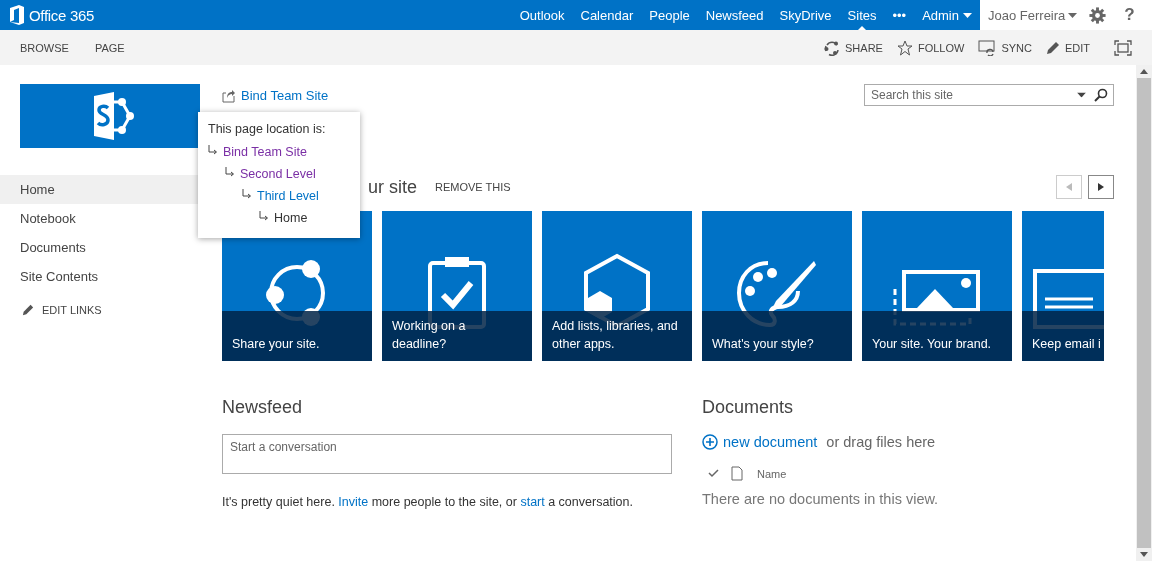 Image resolution: width=1152 pixels, height=561 pixels. Describe the element at coordinates (473, 187) in the screenshot. I see `remove-link: REMOVE THIS` at that location.